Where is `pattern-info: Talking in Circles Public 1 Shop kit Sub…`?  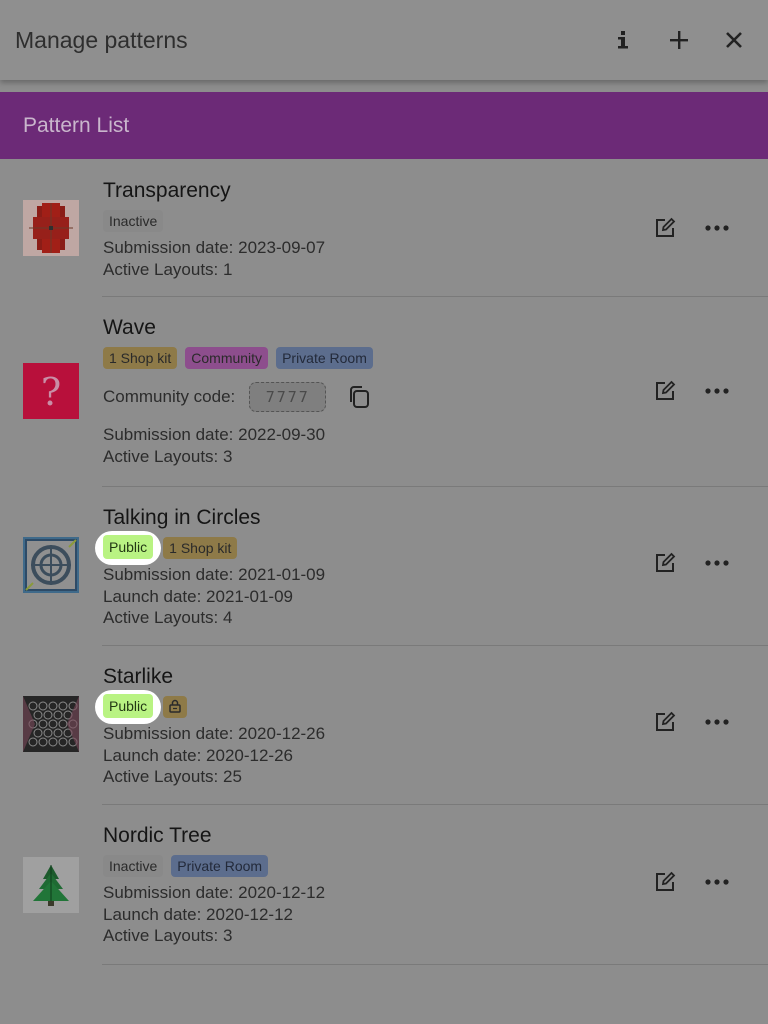
pattern-info: Talking in Circles Public 1 Shop kit Sub… is located at coordinates (210, 567).